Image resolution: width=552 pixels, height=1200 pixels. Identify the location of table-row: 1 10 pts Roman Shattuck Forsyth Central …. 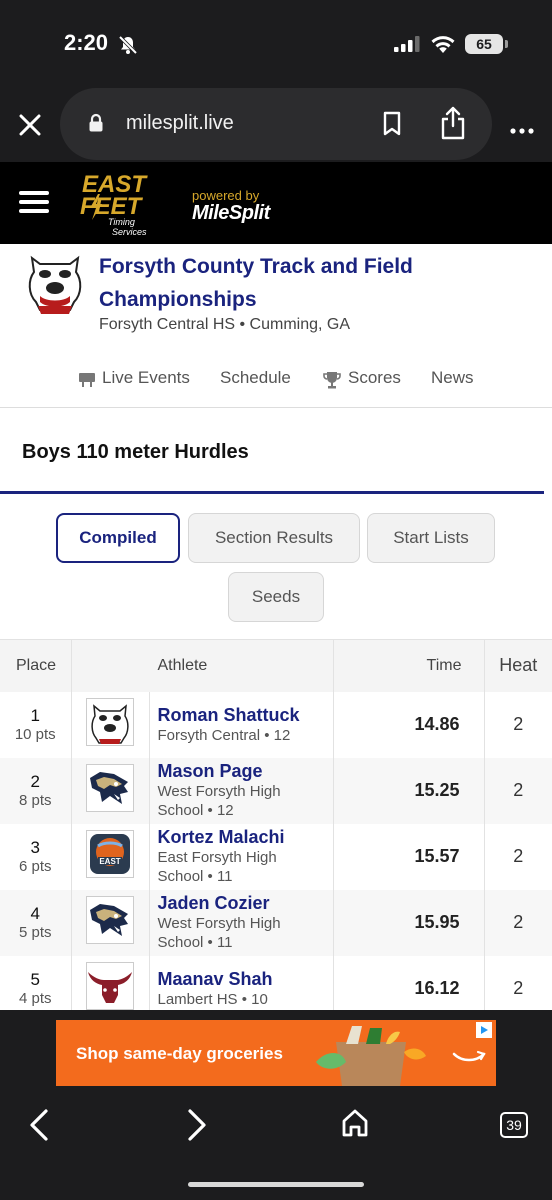
(276, 724).